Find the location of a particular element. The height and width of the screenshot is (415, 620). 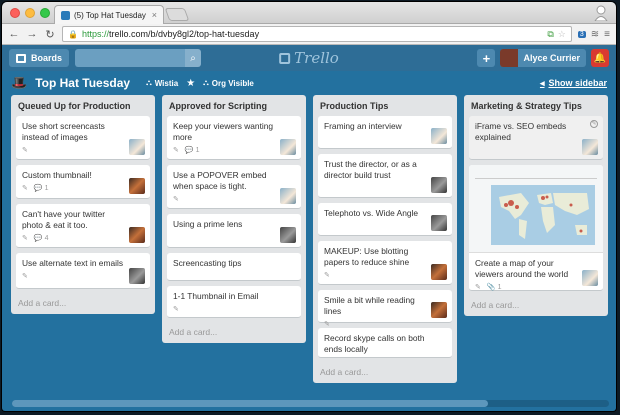

world-map-graphic is located at coordinates (544, 216).